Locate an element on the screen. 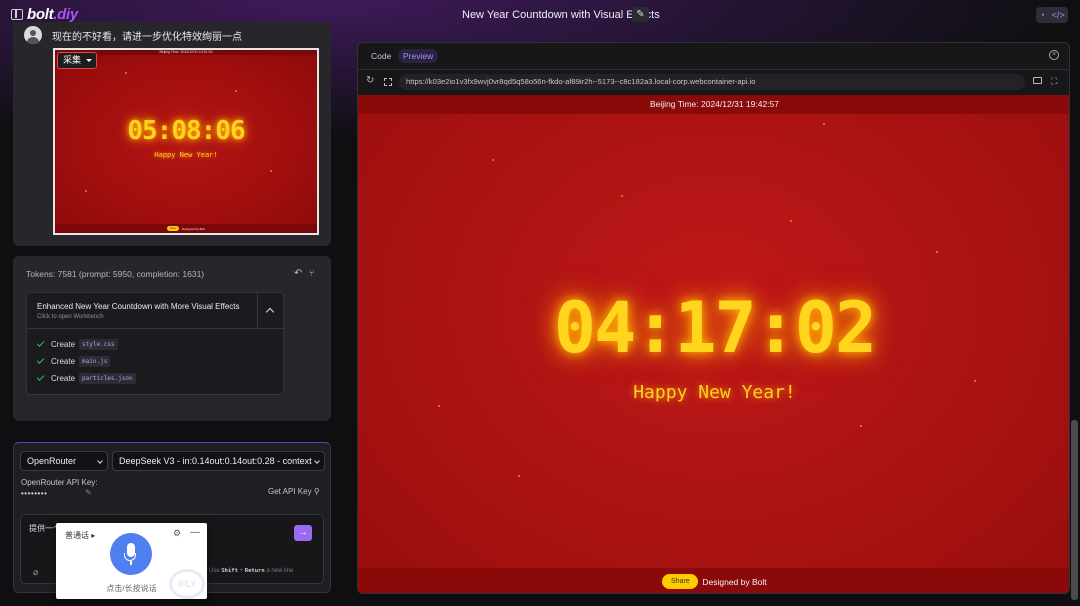 Image resolution: width=1080 pixels, height=606 pixels. thumb-designed-text: Designed by Bolt is located at coordinates (193, 228).